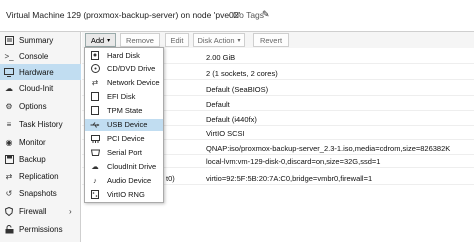 The image size is (474, 242). I want to click on row-value: VirtIO SCSI, so click(225, 133).